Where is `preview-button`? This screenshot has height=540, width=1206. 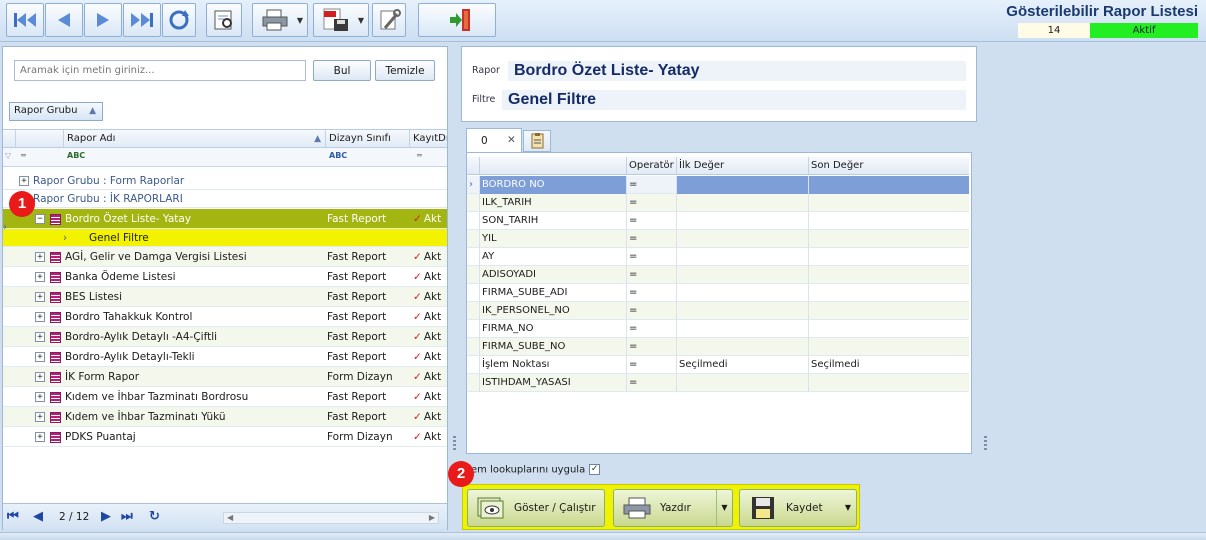 preview-button is located at coordinates (224, 20).